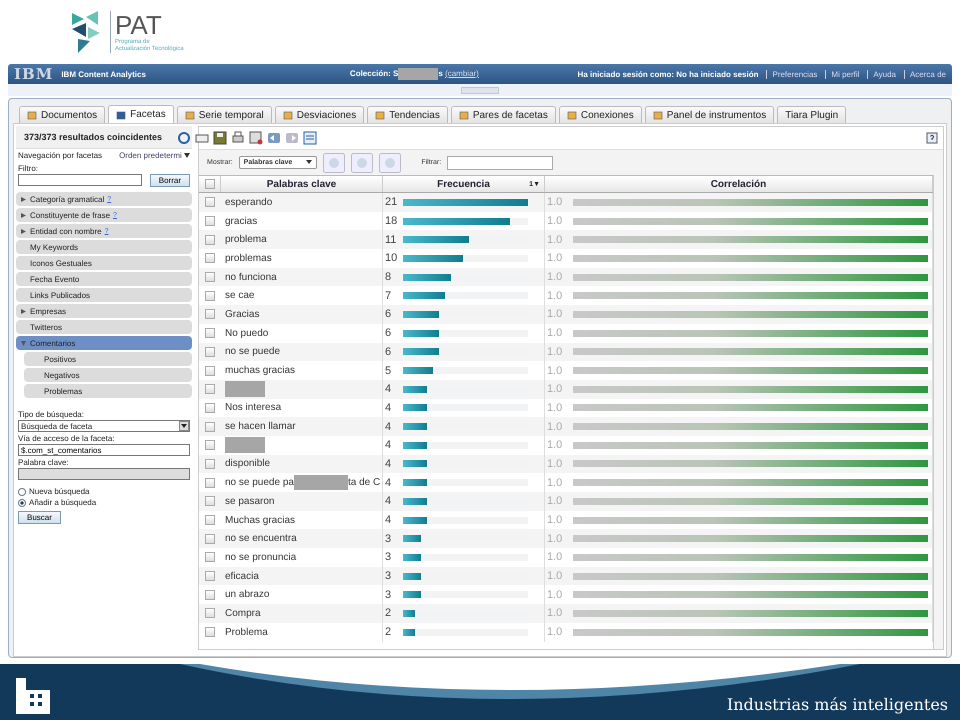 The image size is (960, 720). I want to click on footer-slogan: Industrias más inteligentes, so click(837, 704).